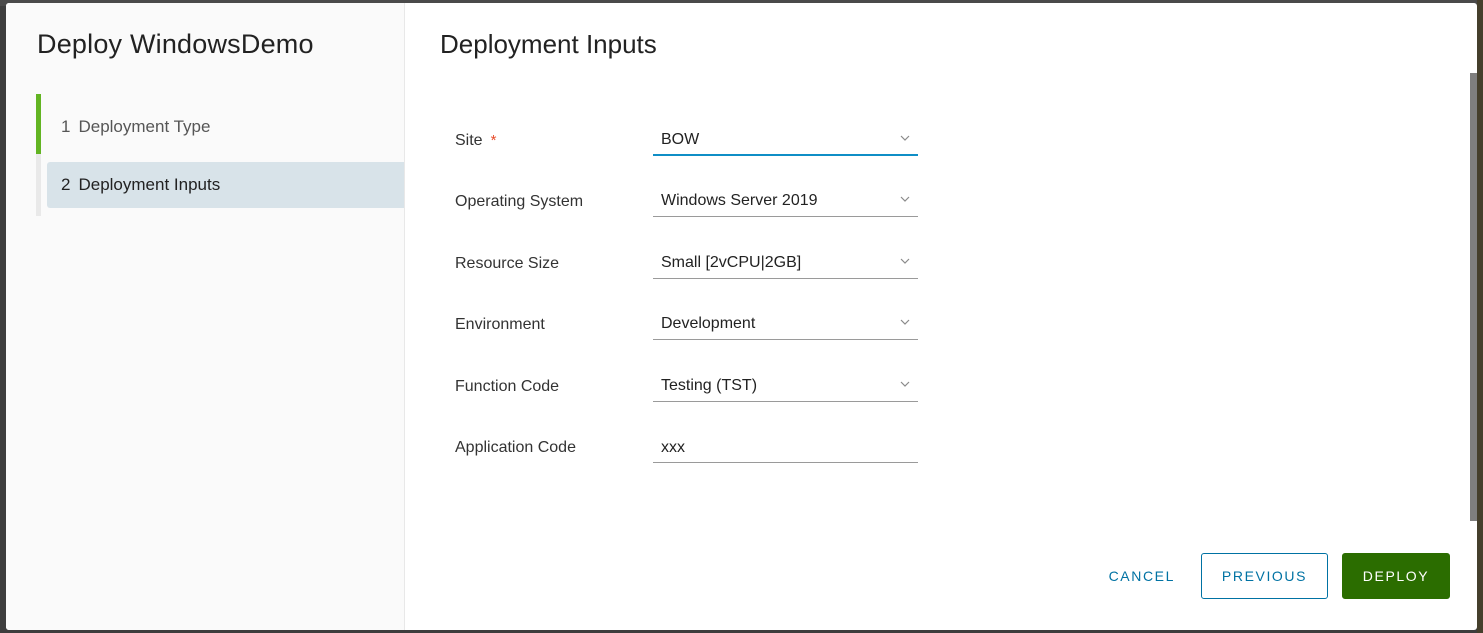 This screenshot has height=633, width=1483. Describe the element at coordinates (1480, 316) in the screenshot. I see `backdrop-overlay-right` at that location.